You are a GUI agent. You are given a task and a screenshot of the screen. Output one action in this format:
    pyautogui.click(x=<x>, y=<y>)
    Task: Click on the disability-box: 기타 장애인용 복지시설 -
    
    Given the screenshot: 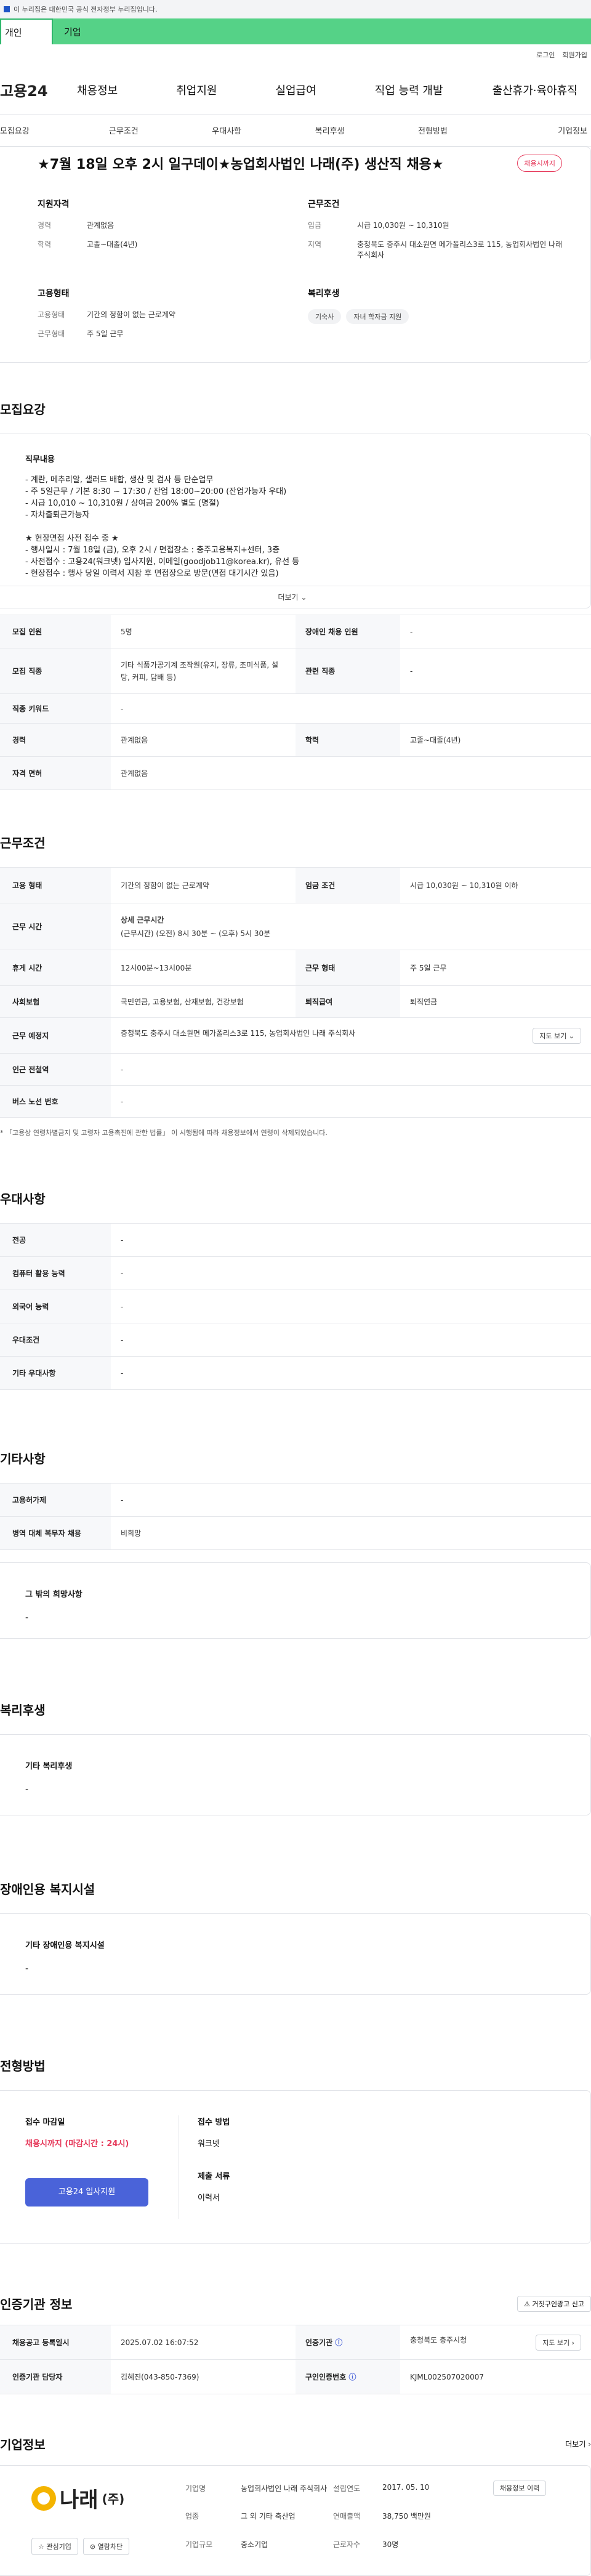 What is the action you would take?
    pyautogui.click(x=295, y=1954)
    